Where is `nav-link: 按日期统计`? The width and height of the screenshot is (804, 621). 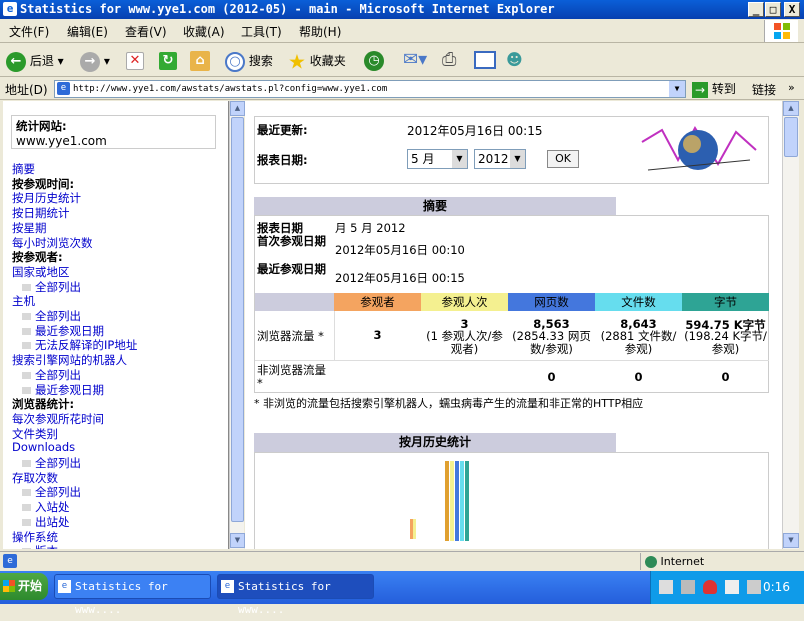 nav-link: 按日期统计 is located at coordinates (41, 213).